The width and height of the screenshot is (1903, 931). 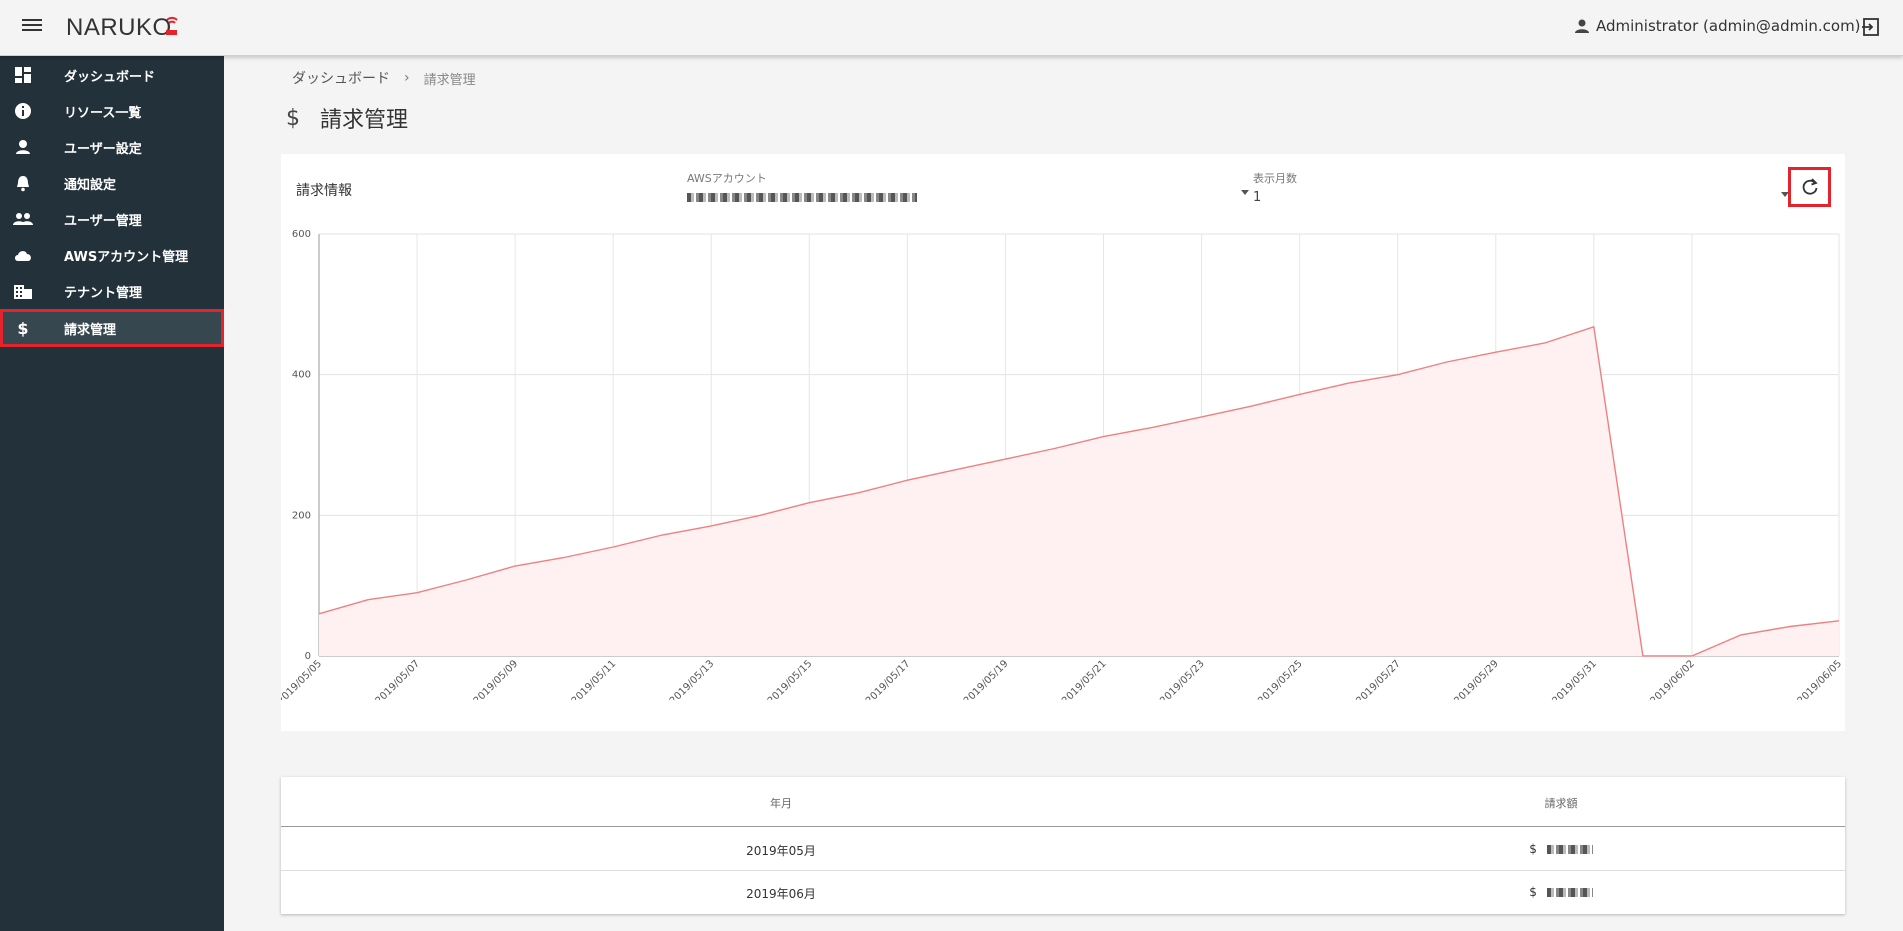 What do you see at coordinates (126, 257) in the screenshot?
I see `sidebar-item-label: AWSアカウント管理` at bounding box center [126, 257].